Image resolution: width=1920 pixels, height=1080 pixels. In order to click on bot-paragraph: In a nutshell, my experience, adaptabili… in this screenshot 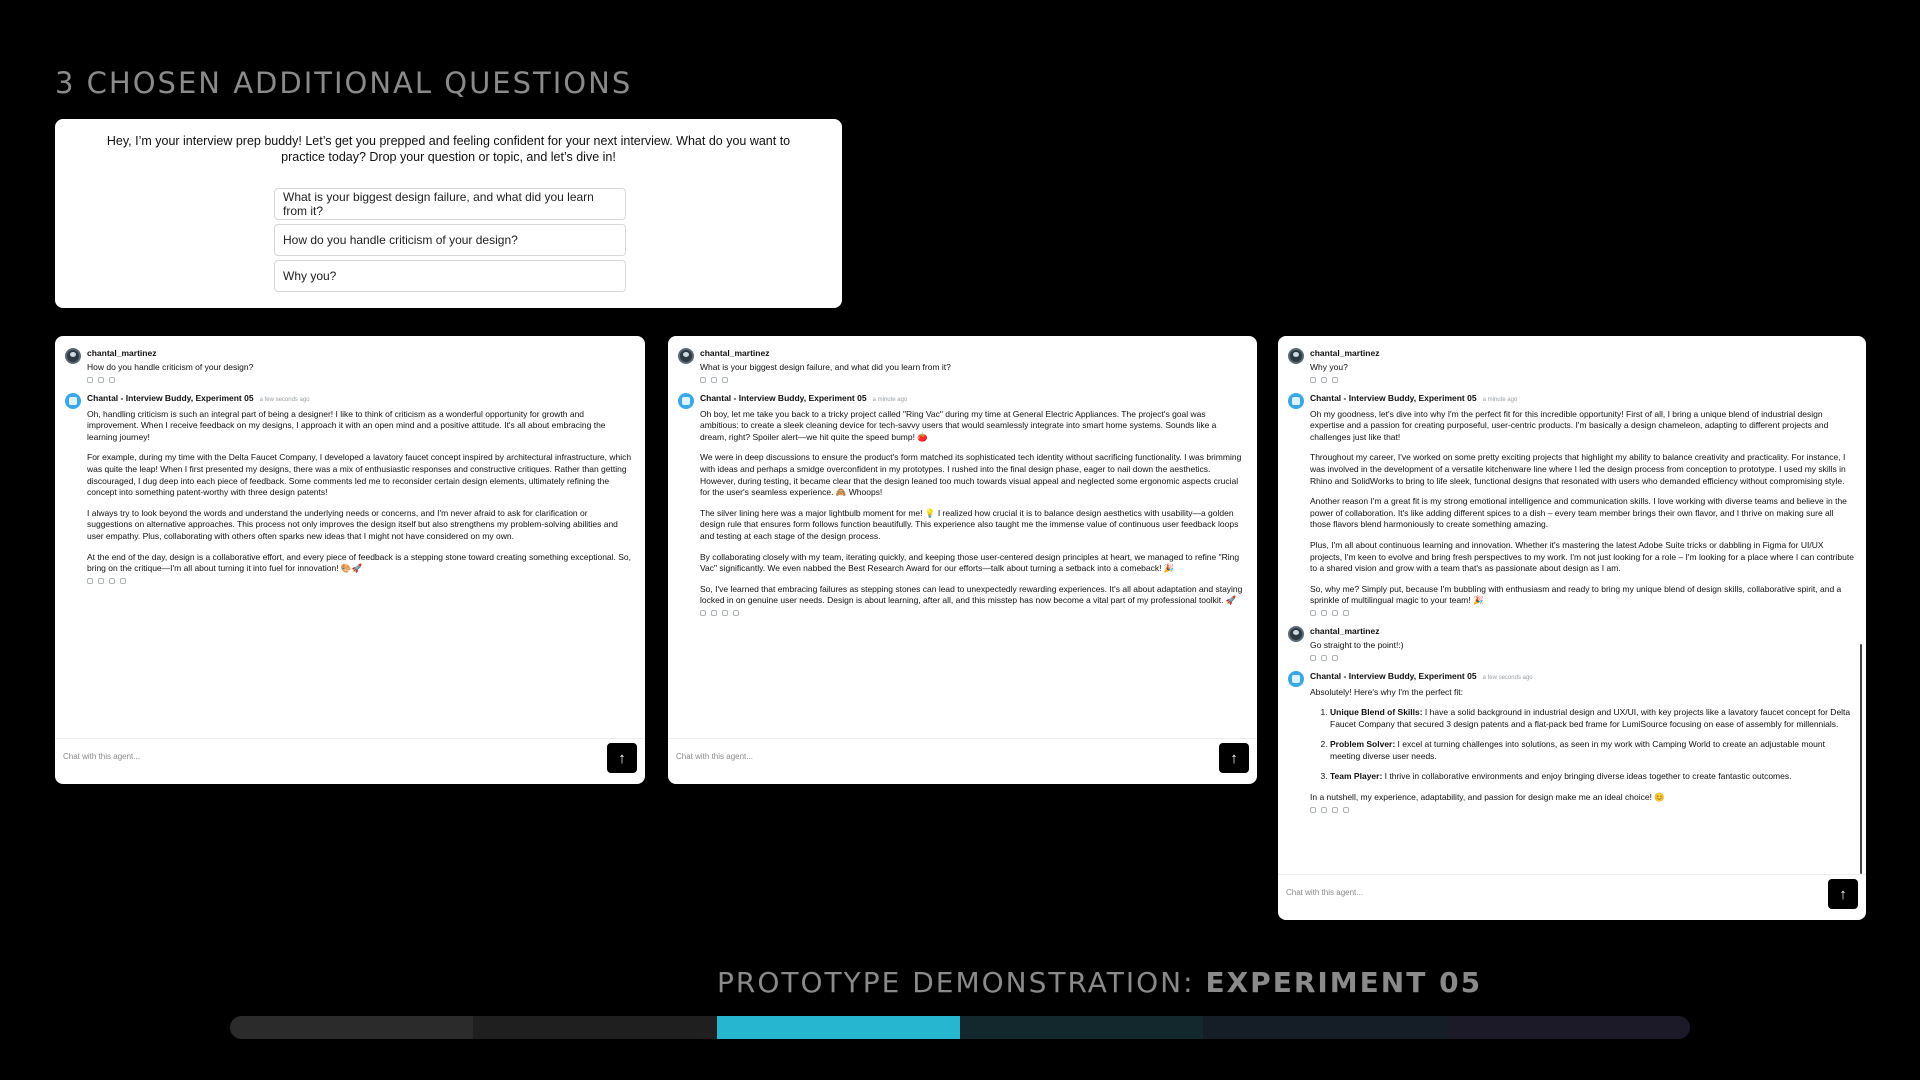, I will do `click(1487, 797)`.